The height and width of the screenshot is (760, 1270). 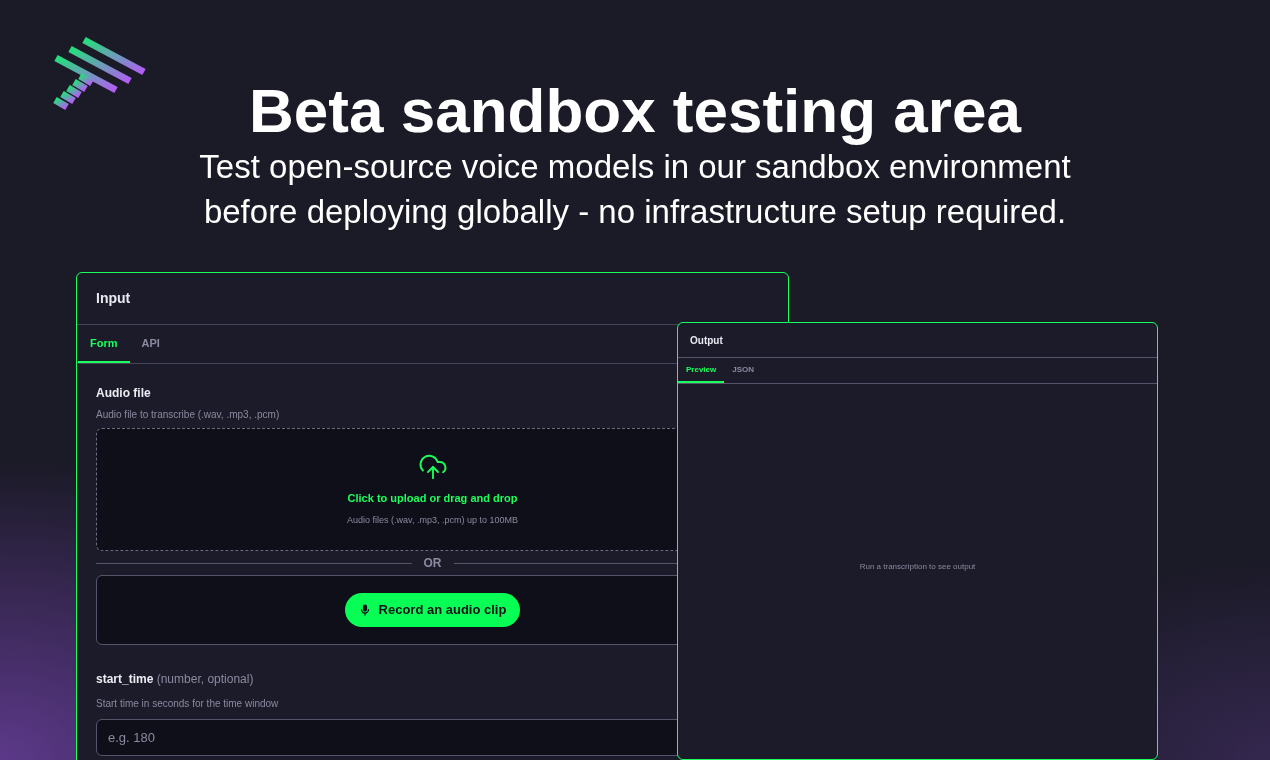 I want to click on field-description: Audio file to transcribe (.wav, .mp3, .pcm), so click(x=188, y=415).